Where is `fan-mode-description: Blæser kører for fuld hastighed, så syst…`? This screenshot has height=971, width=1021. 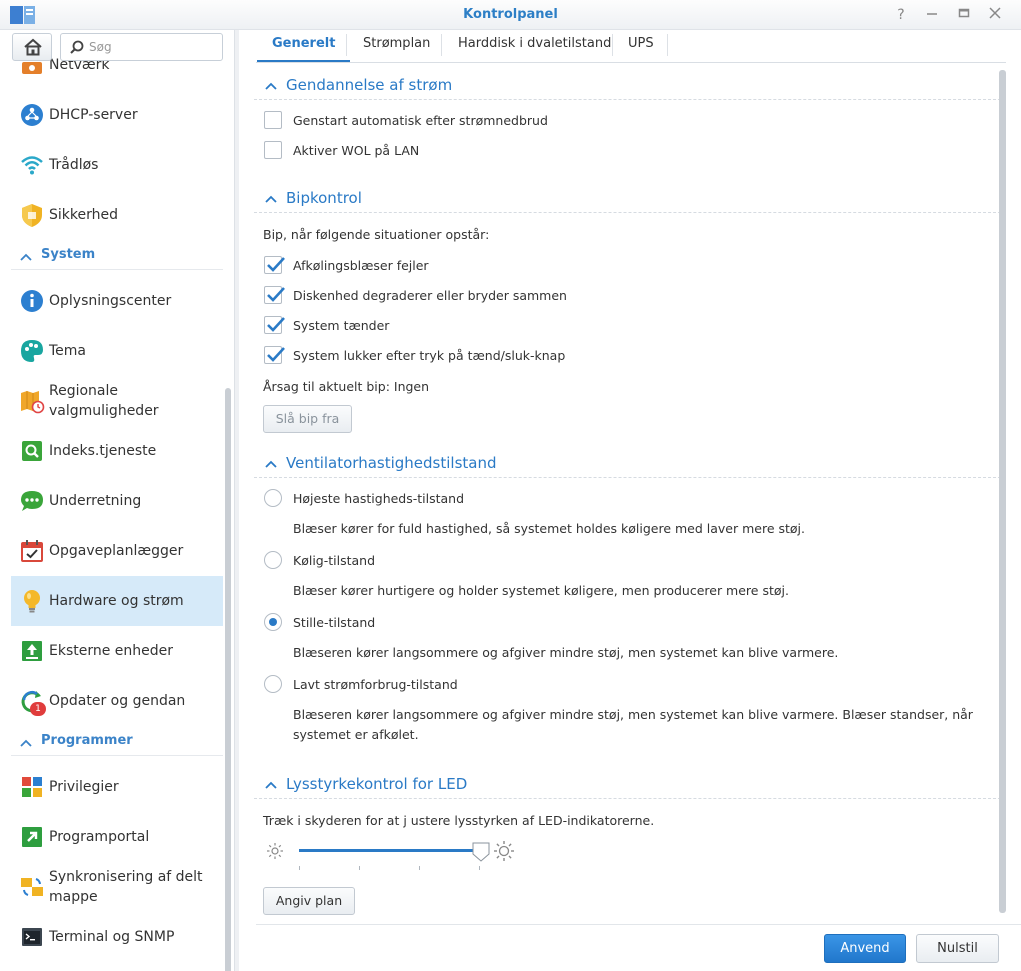 fan-mode-description: Blæser kører for fuld hastighed, så syst… is located at coordinates (549, 528).